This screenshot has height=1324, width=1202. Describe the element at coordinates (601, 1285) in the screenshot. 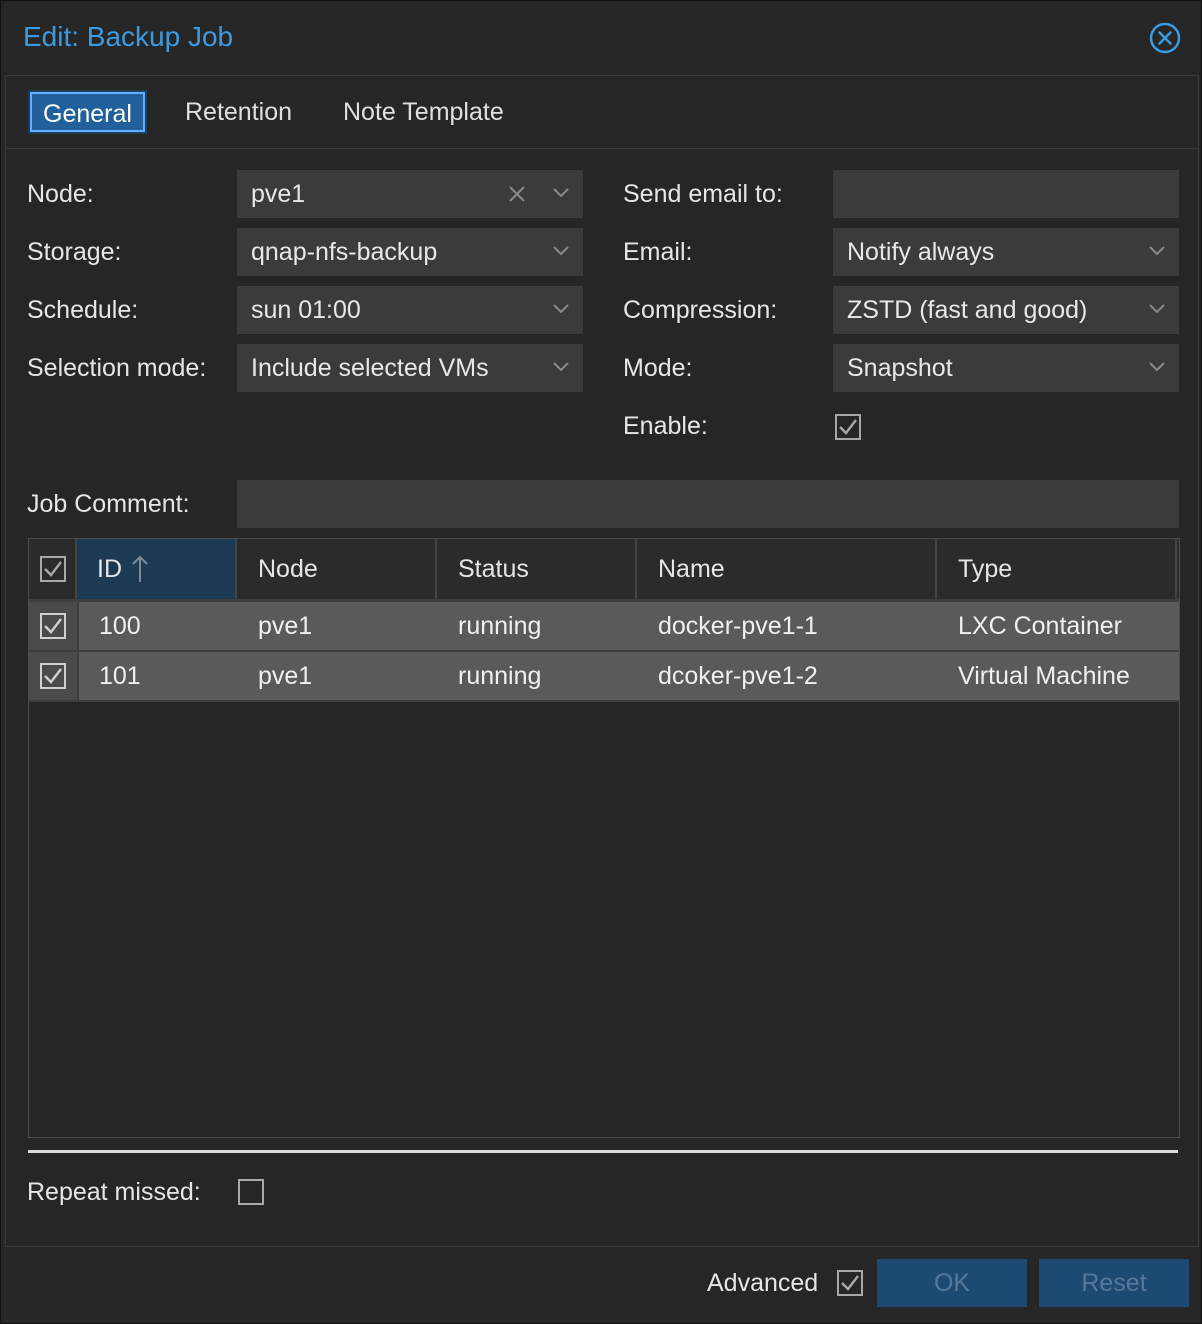

I see `dialog-footer: Advanced OK Reset` at that location.